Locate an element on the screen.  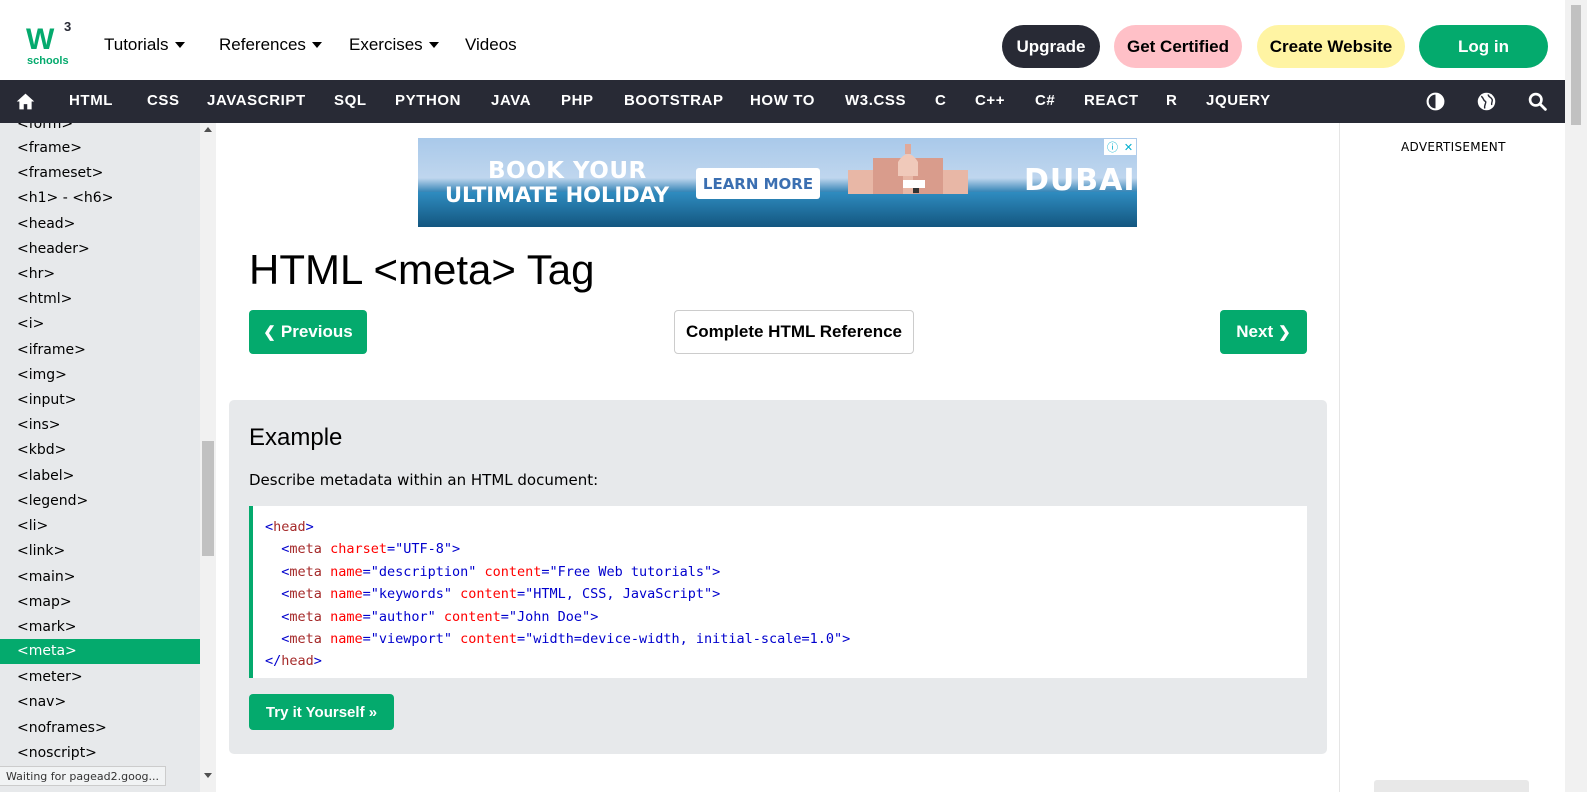
sidebar-item: <hr> is located at coordinates (100, 274).